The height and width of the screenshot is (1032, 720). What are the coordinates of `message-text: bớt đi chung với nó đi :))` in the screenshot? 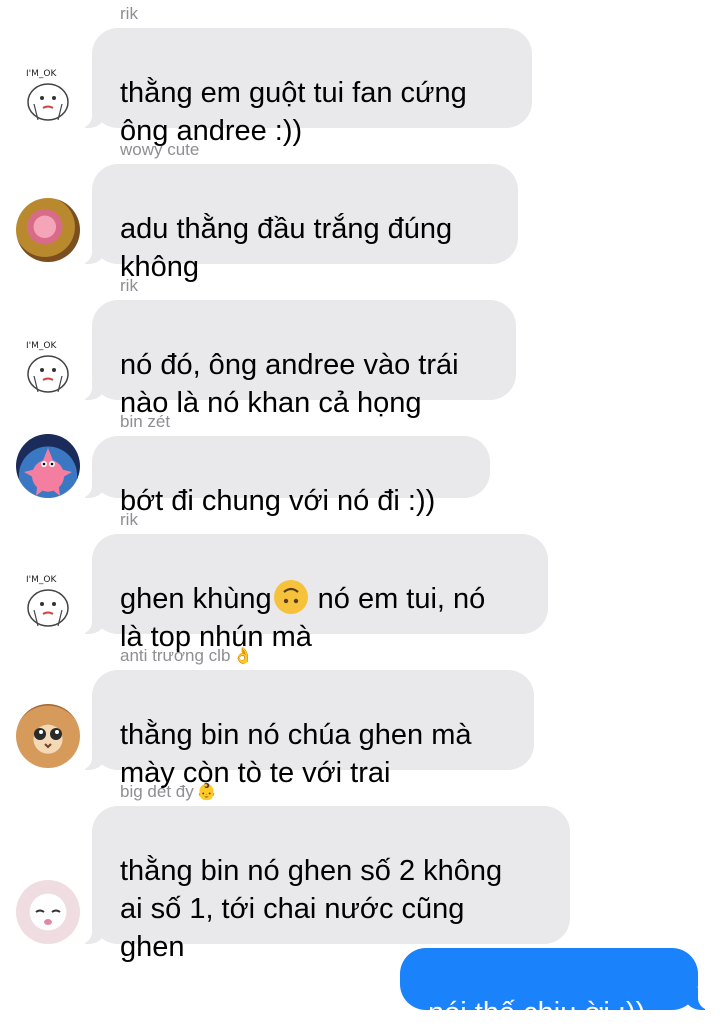 It's located at (278, 501).